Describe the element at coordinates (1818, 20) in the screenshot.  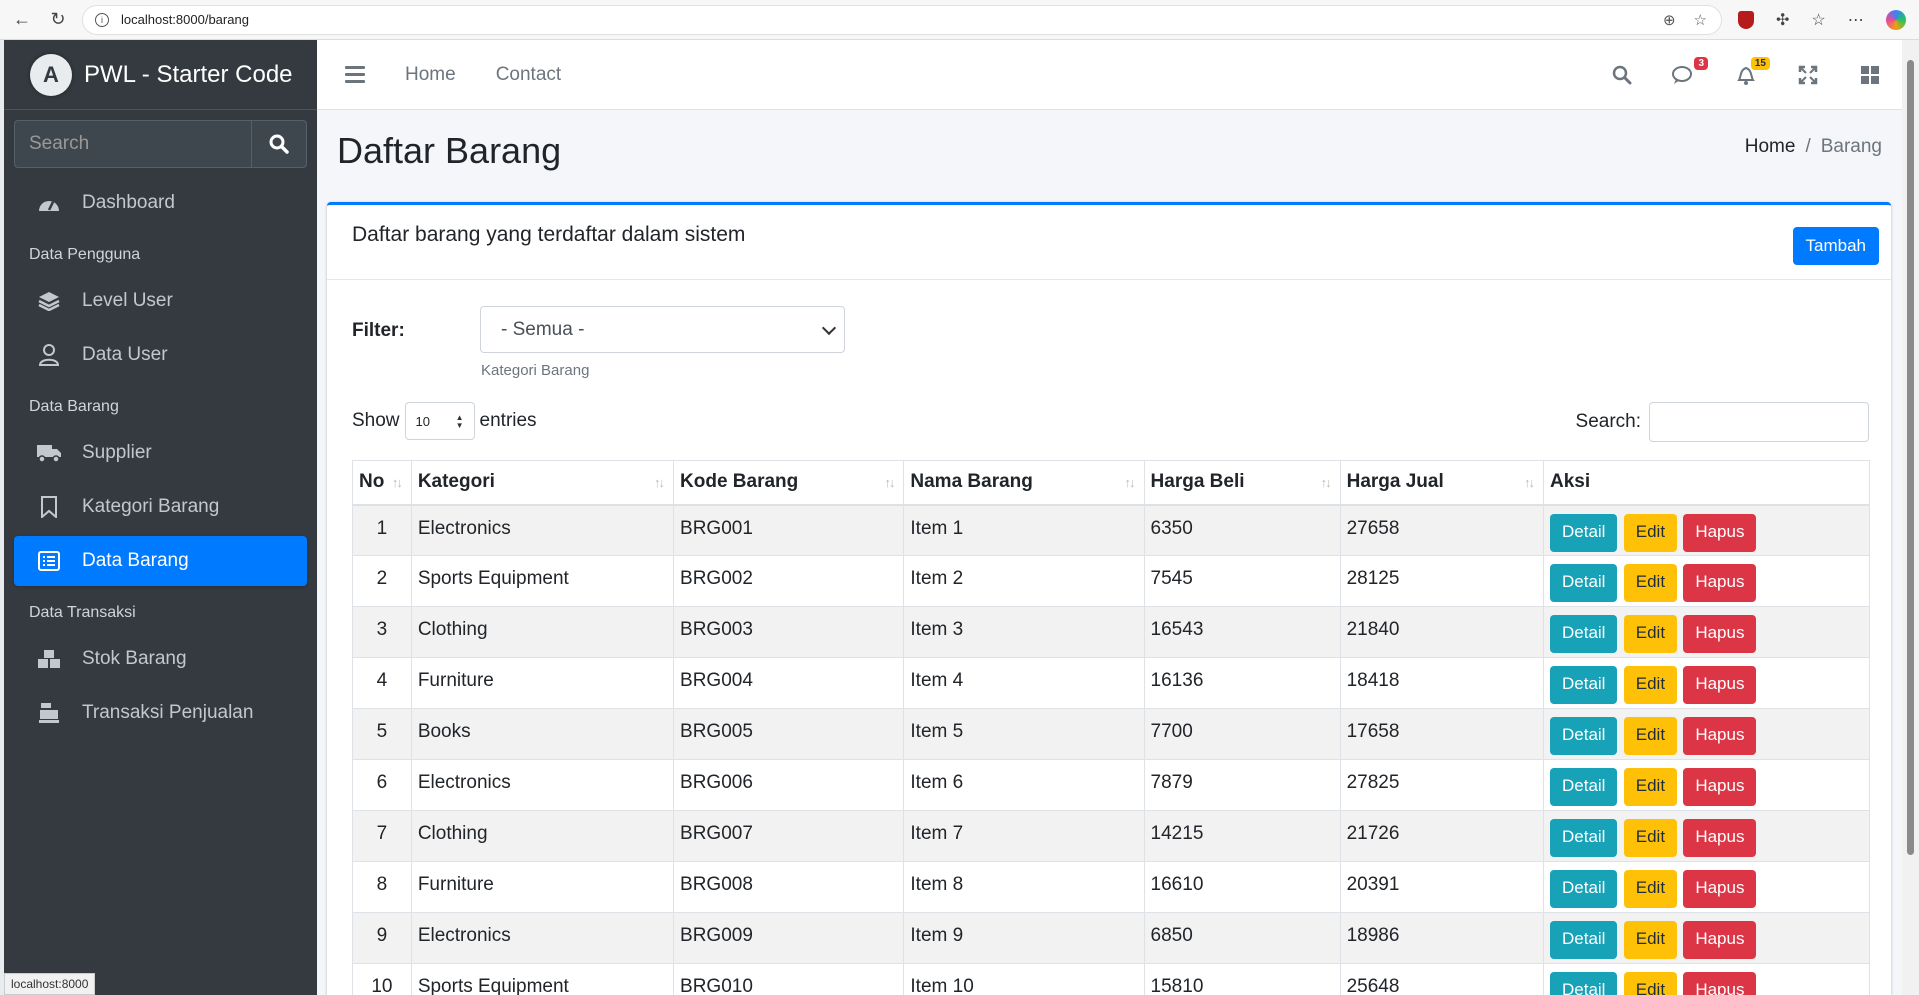
I see `favorites-icon: ☆` at that location.